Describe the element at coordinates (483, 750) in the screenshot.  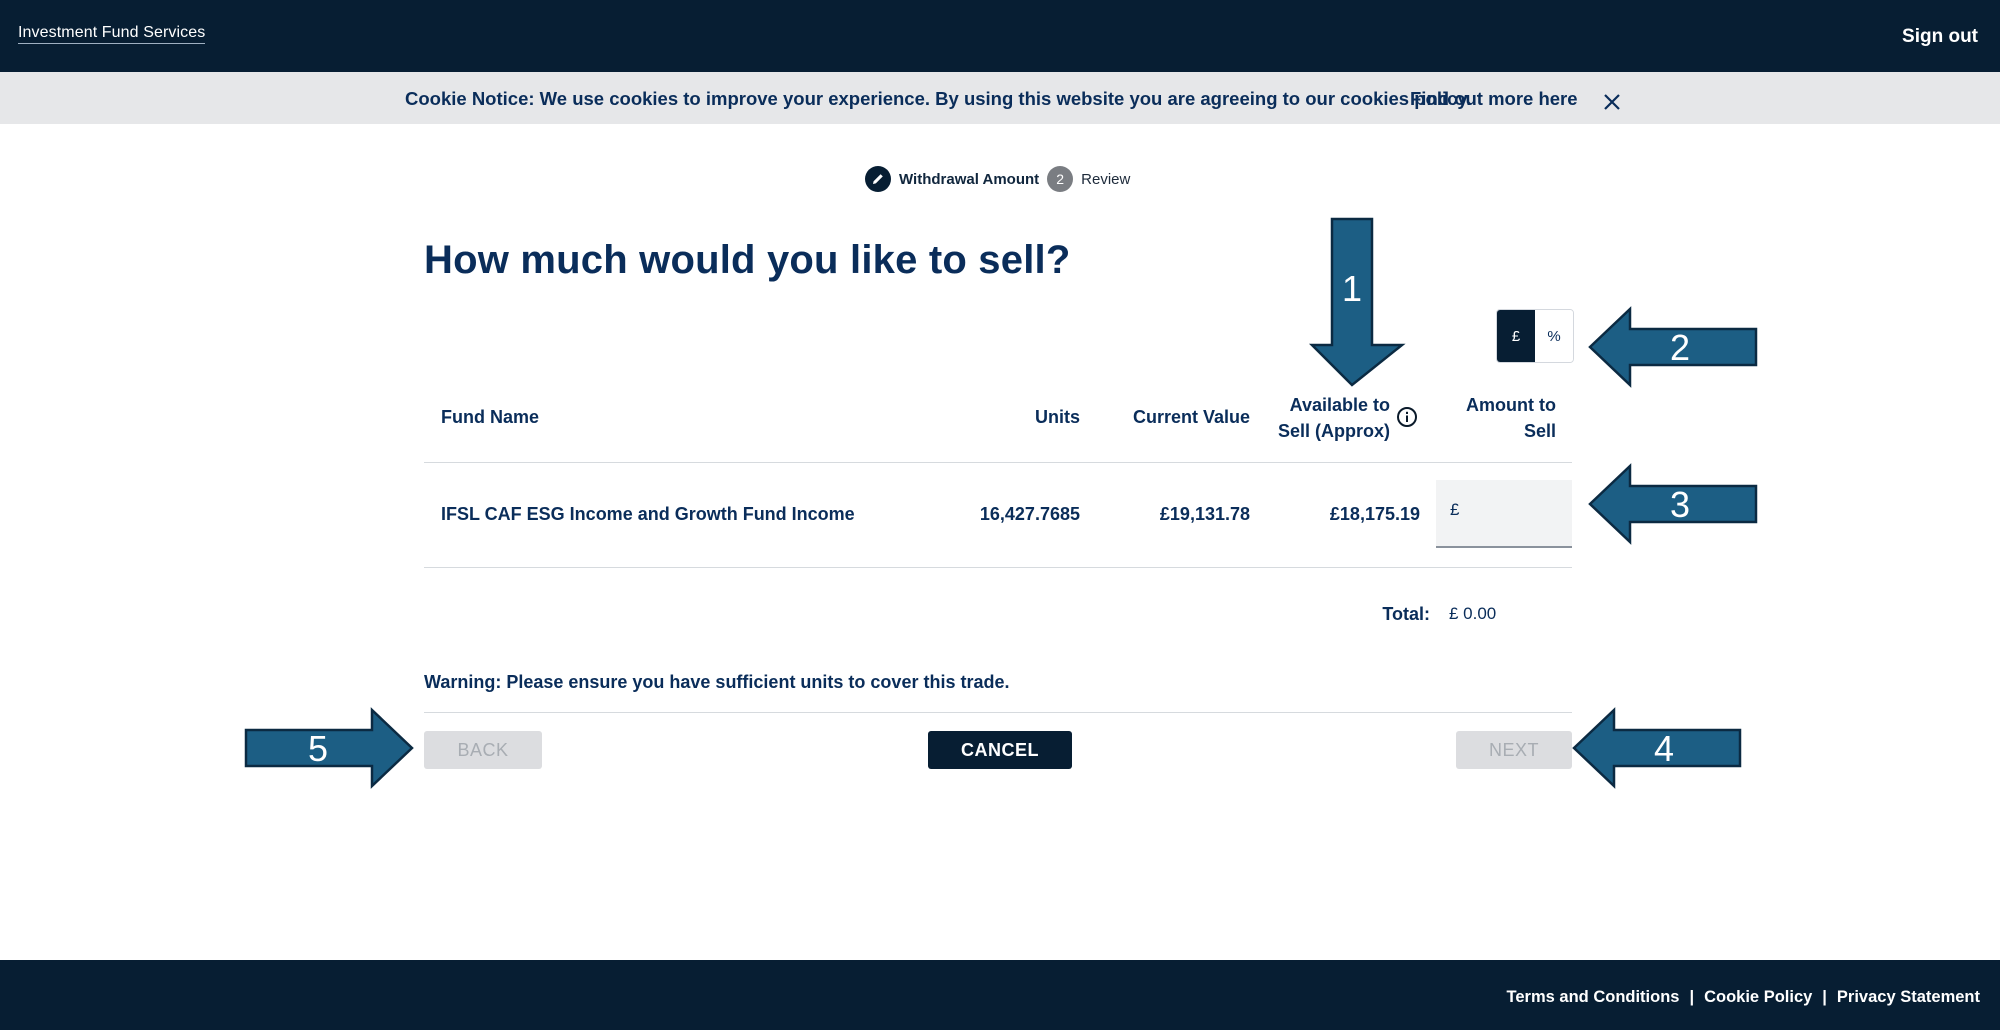
I see `back-button: BACK` at that location.